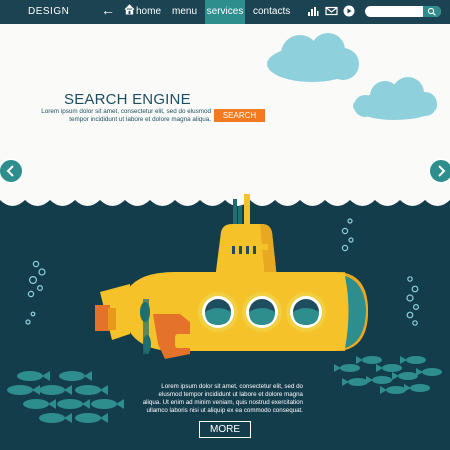  Describe the element at coordinates (225, 429) in the screenshot. I see `more-button: MORE` at that location.